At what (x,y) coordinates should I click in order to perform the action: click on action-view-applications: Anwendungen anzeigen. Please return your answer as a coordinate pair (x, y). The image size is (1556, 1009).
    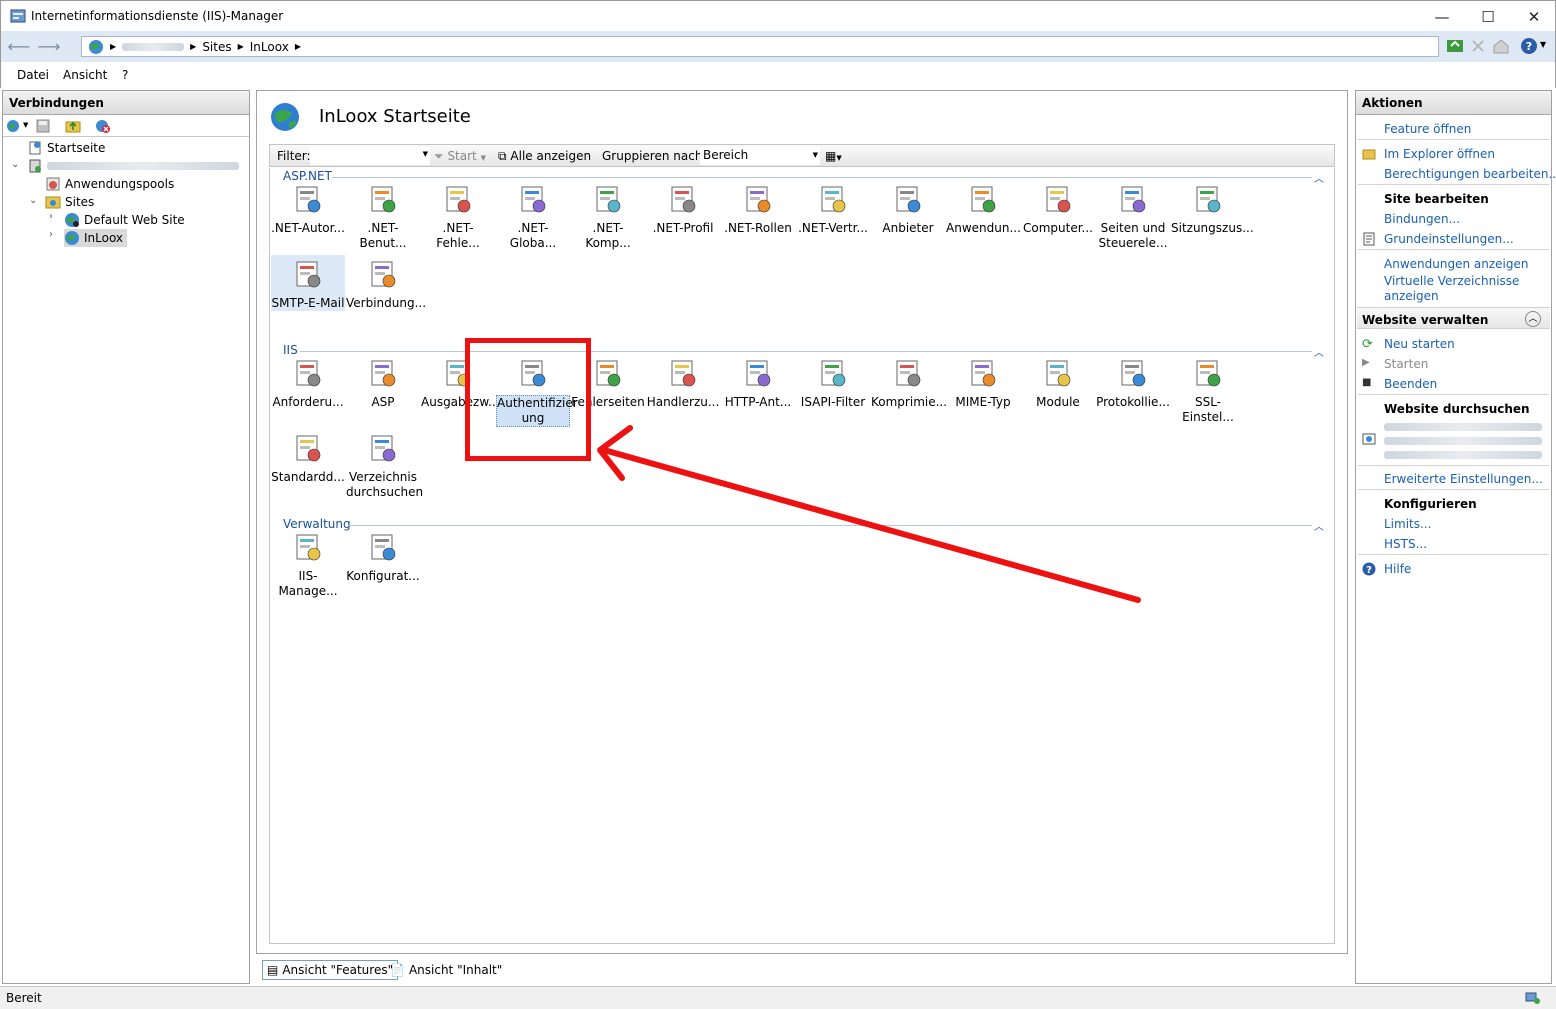
    Looking at the image, I should click on (1456, 264).